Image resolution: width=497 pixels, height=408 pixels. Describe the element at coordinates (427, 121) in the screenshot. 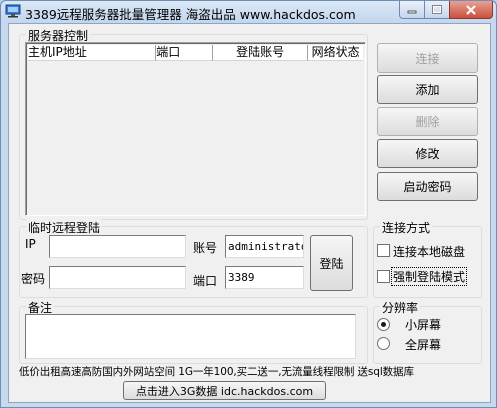

I see `delete-button: 删除` at that location.